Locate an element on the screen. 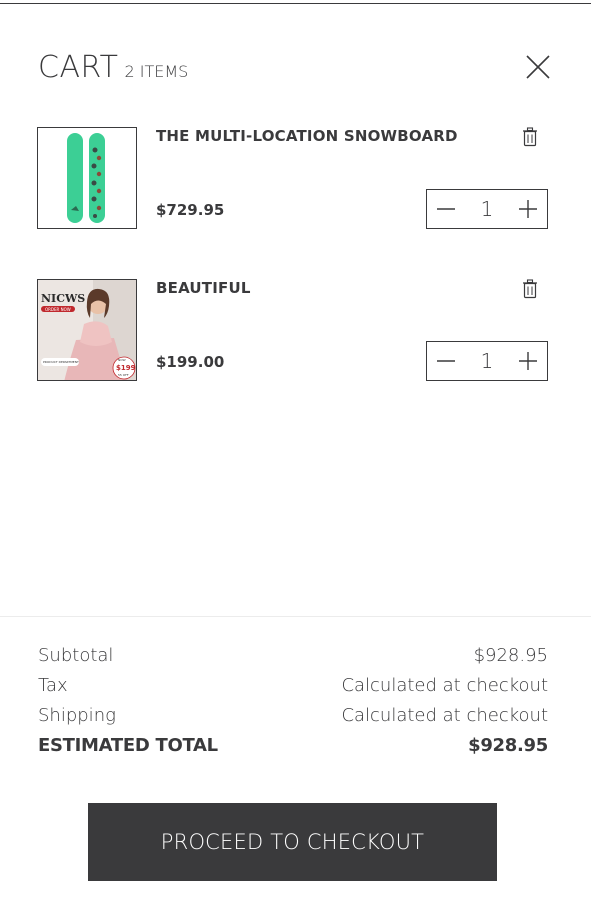  tax-label: Tax is located at coordinates (53, 685).